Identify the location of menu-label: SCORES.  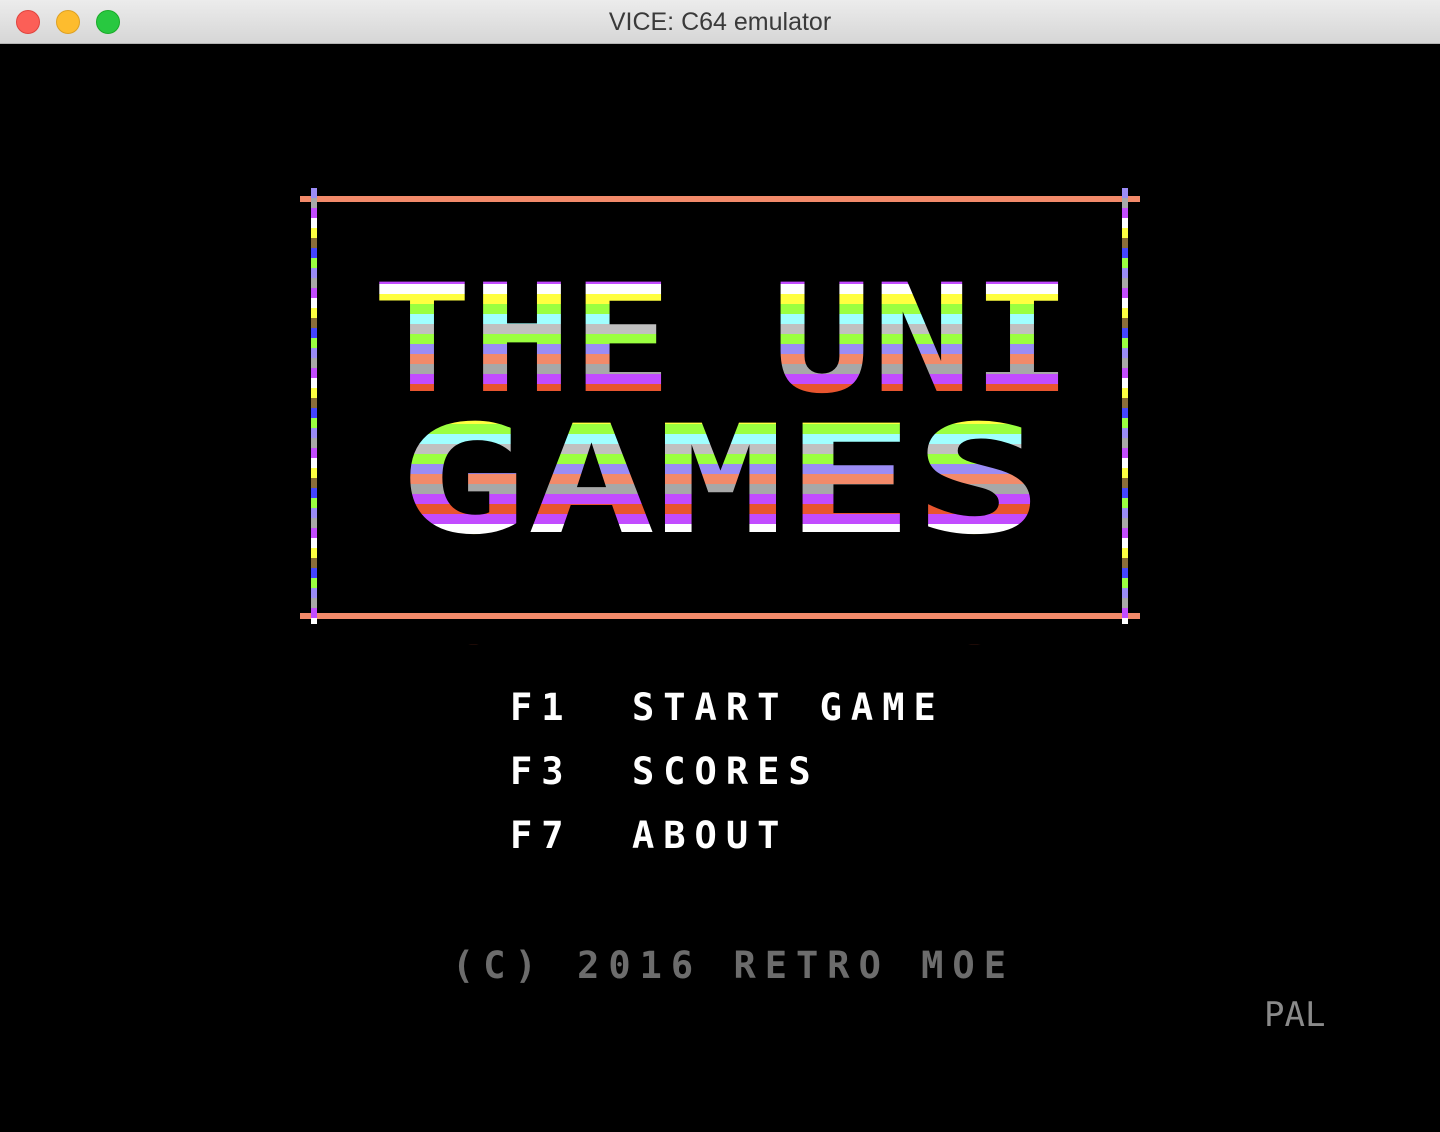
(726, 771).